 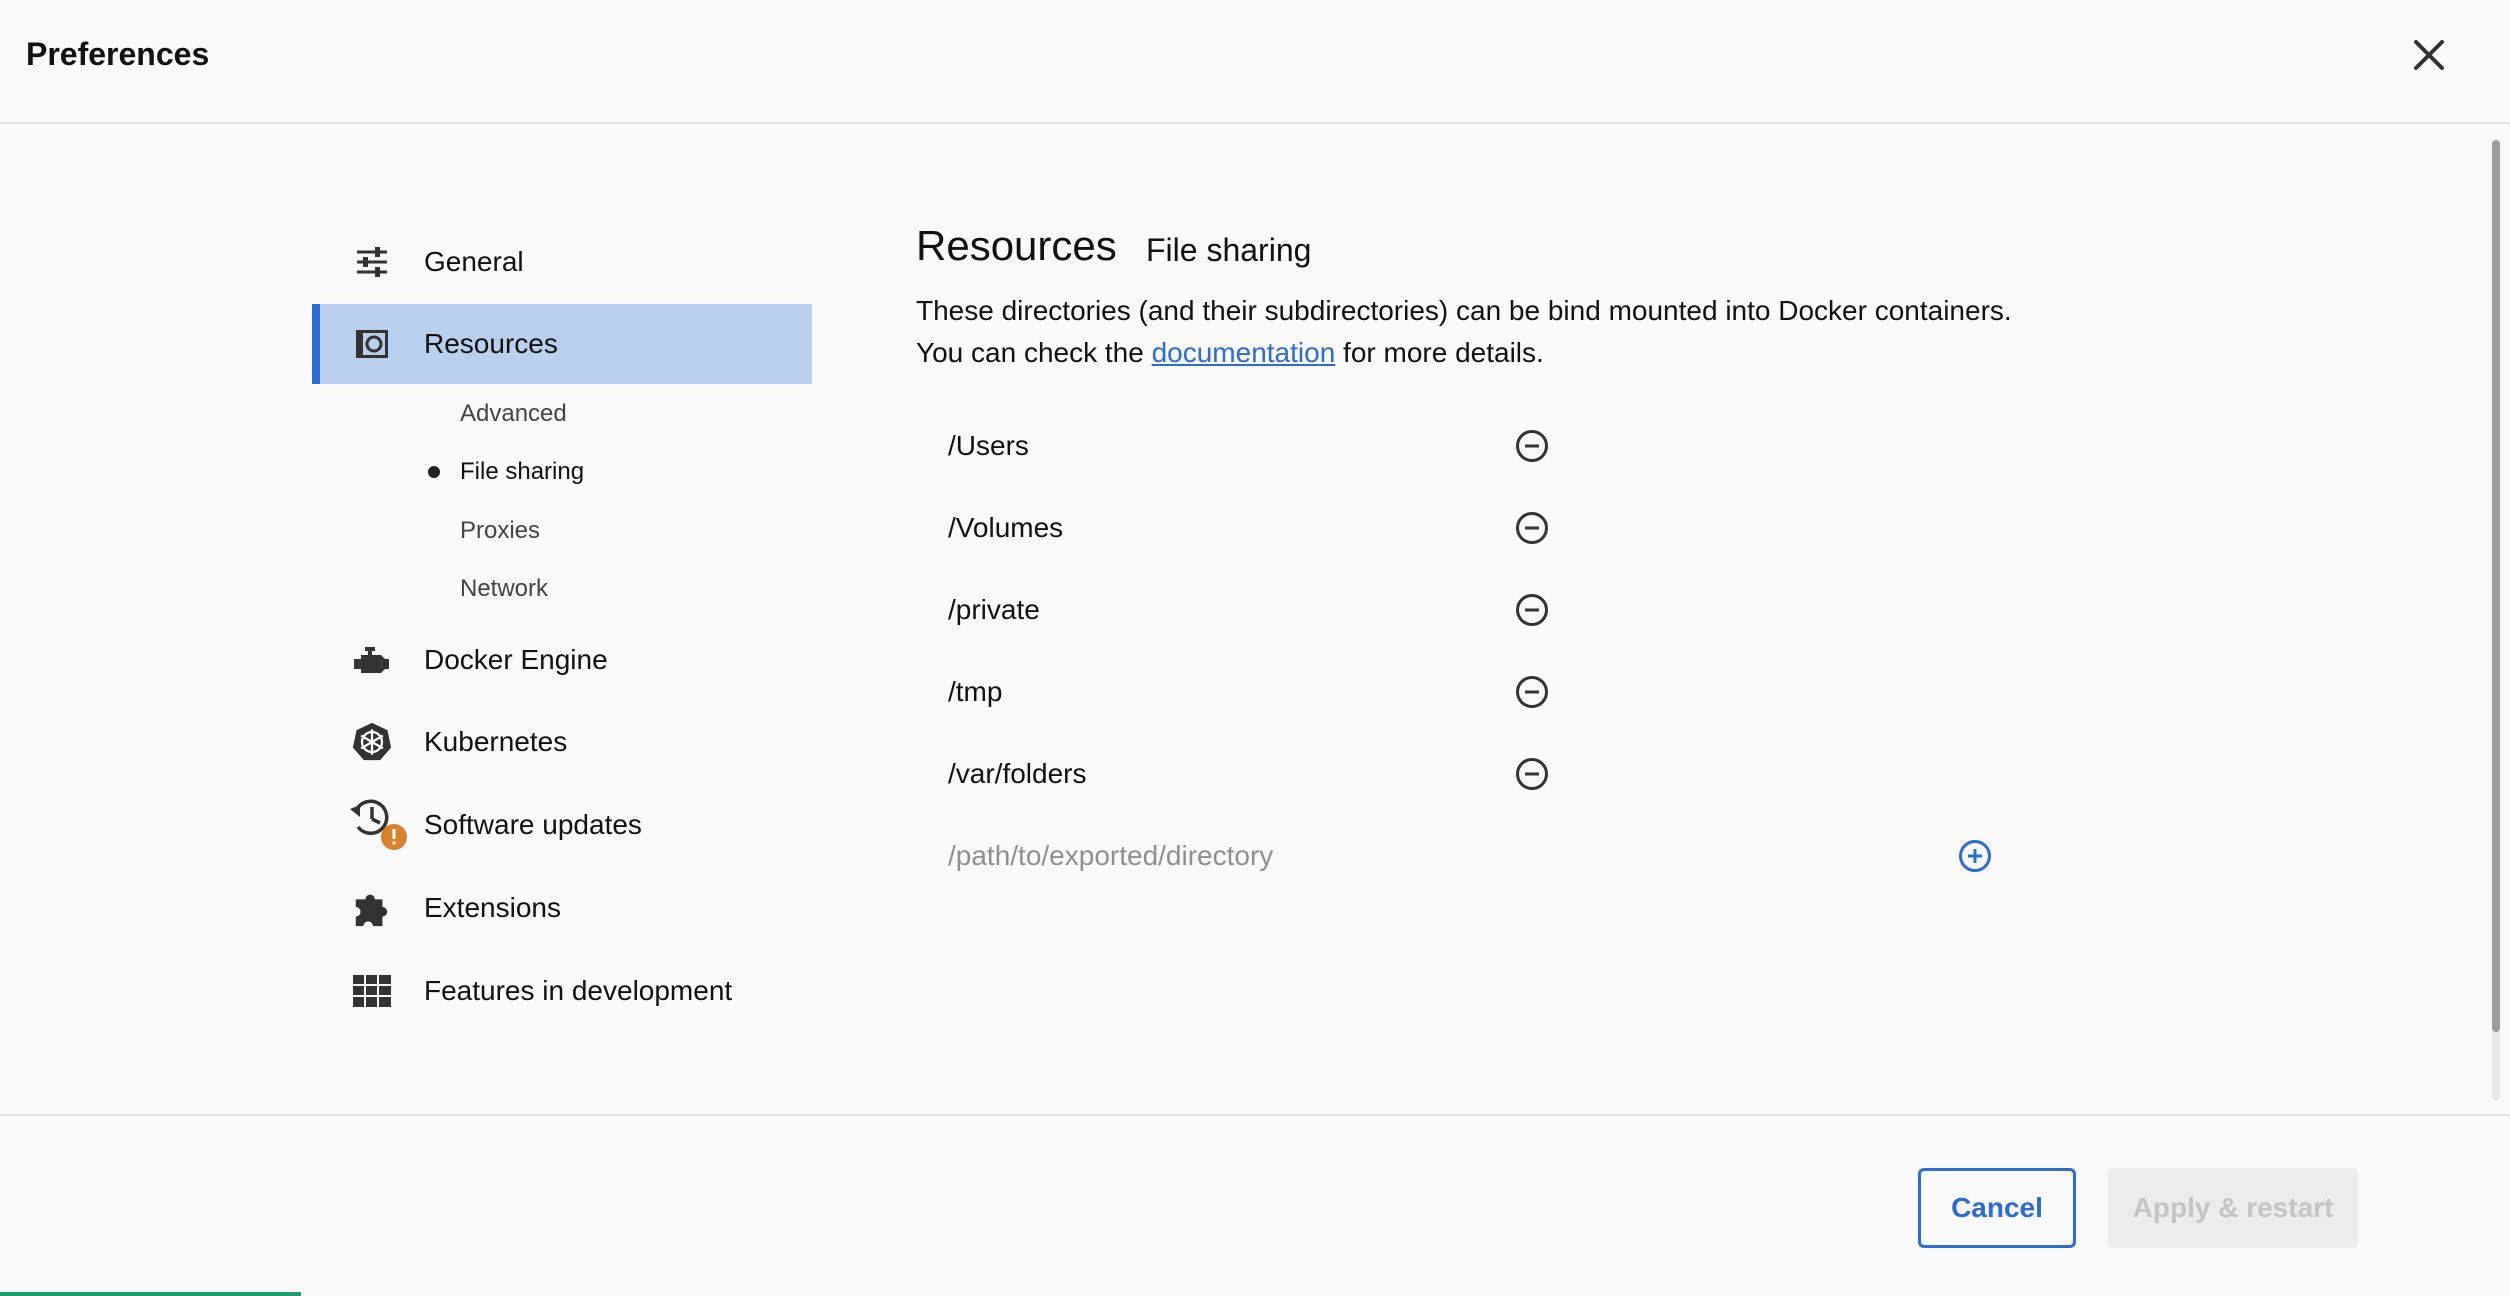 What do you see at coordinates (975, 691) in the screenshot?
I see `directory-path: /tmp` at bounding box center [975, 691].